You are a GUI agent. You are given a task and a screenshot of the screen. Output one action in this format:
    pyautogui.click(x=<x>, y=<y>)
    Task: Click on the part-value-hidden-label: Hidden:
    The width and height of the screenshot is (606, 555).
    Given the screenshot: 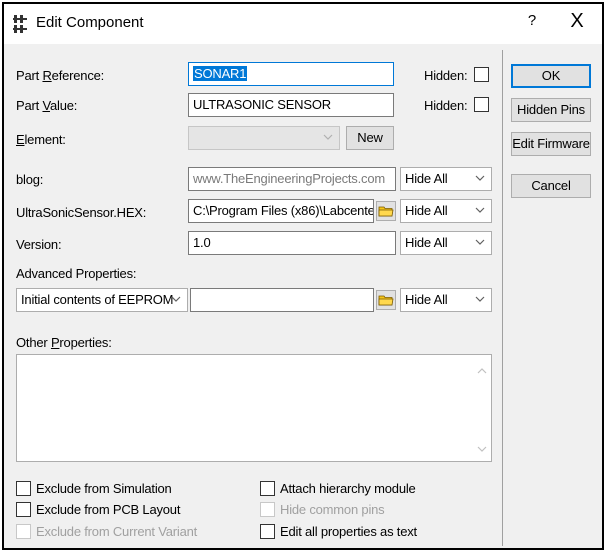 What is the action you would take?
    pyautogui.click(x=446, y=105)
    